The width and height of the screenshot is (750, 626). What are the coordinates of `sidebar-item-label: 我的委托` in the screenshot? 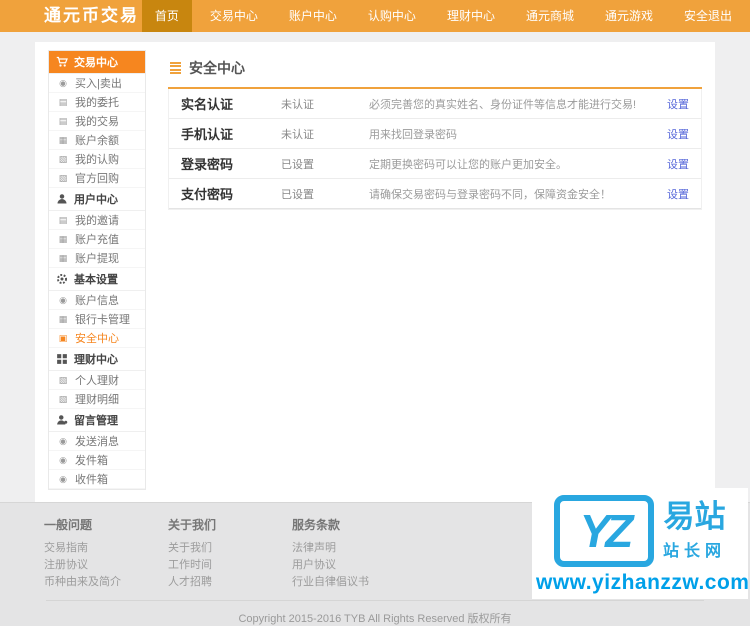 It's located at (97, 103).